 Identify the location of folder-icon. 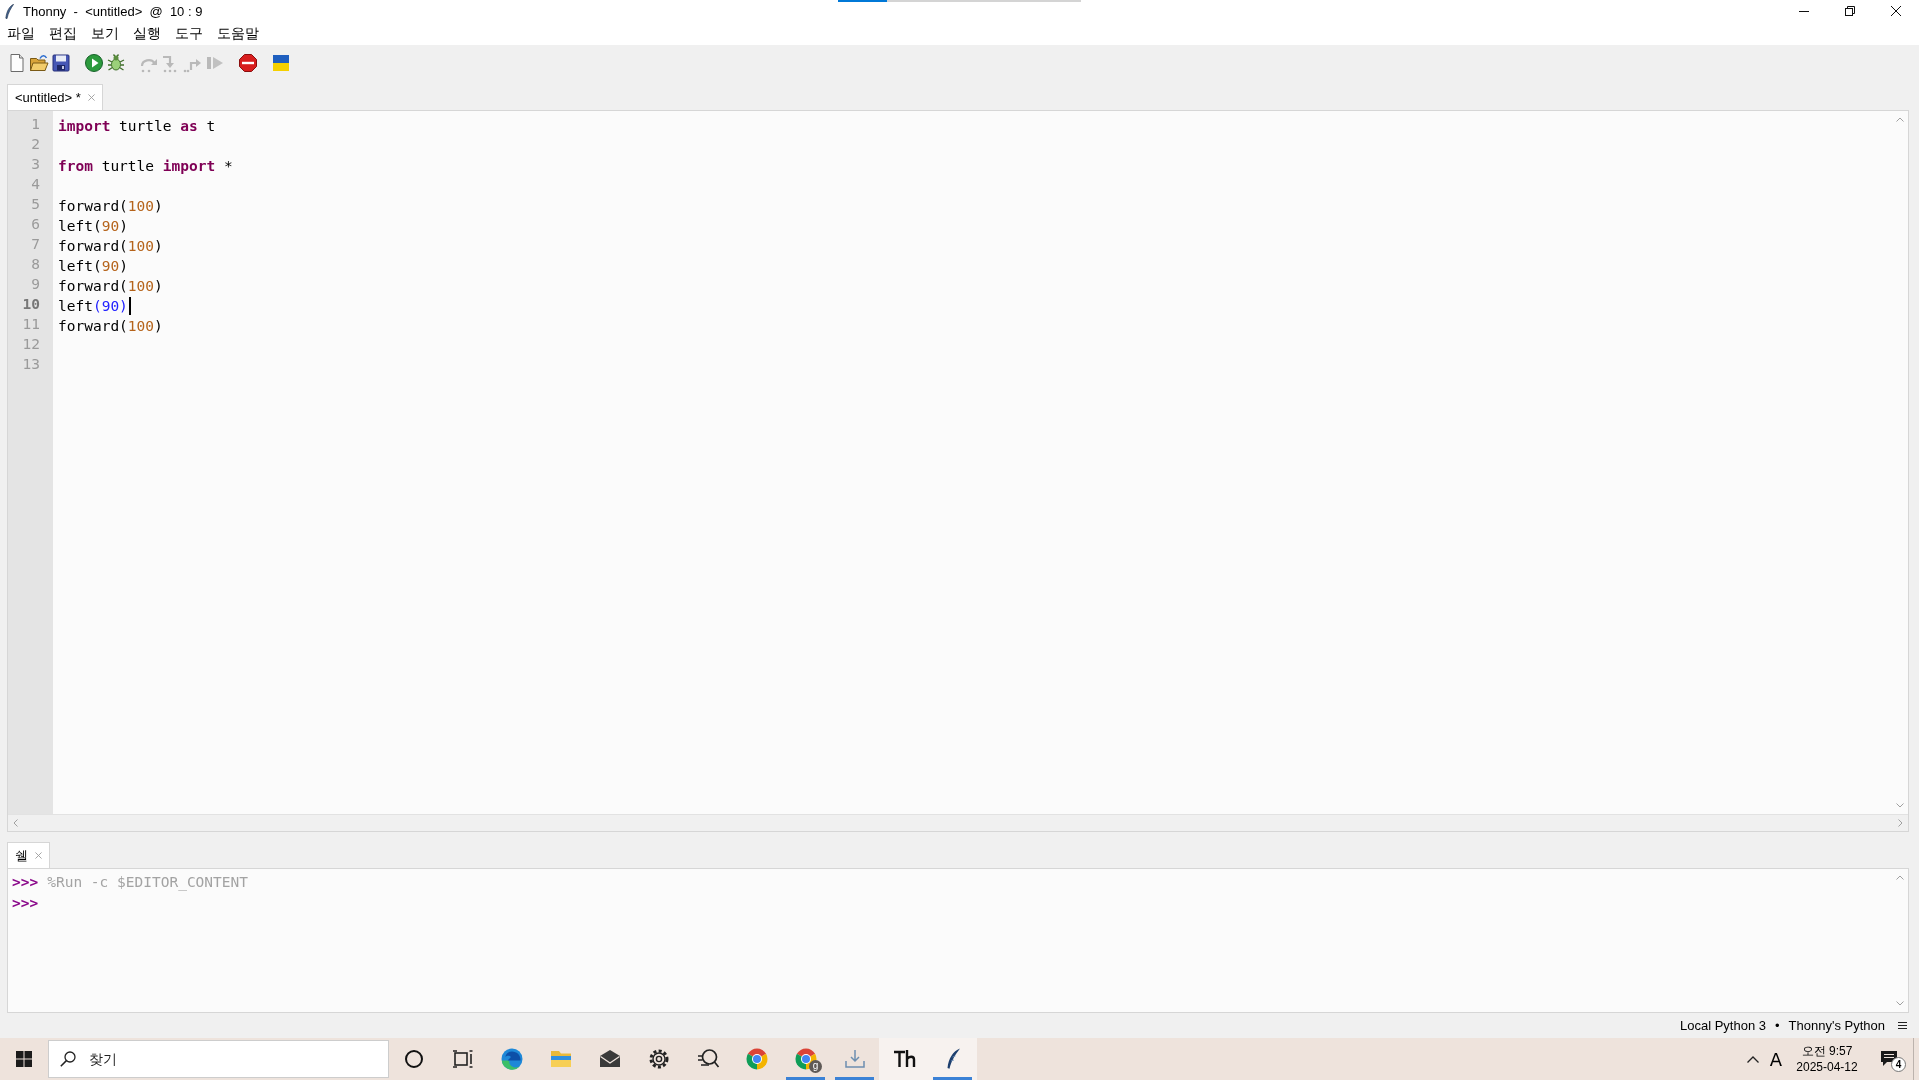
(39, 63).